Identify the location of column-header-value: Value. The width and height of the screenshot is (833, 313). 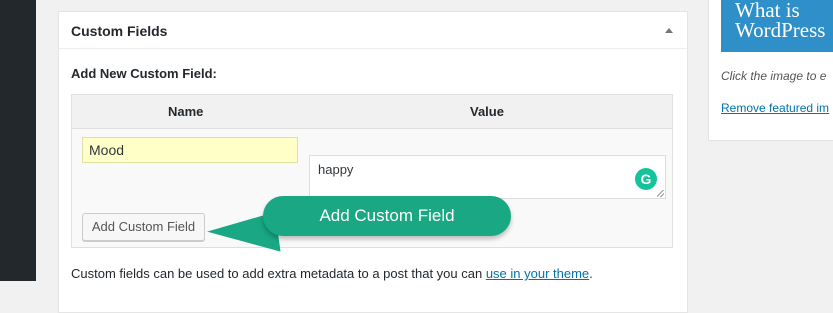
(487, 111).